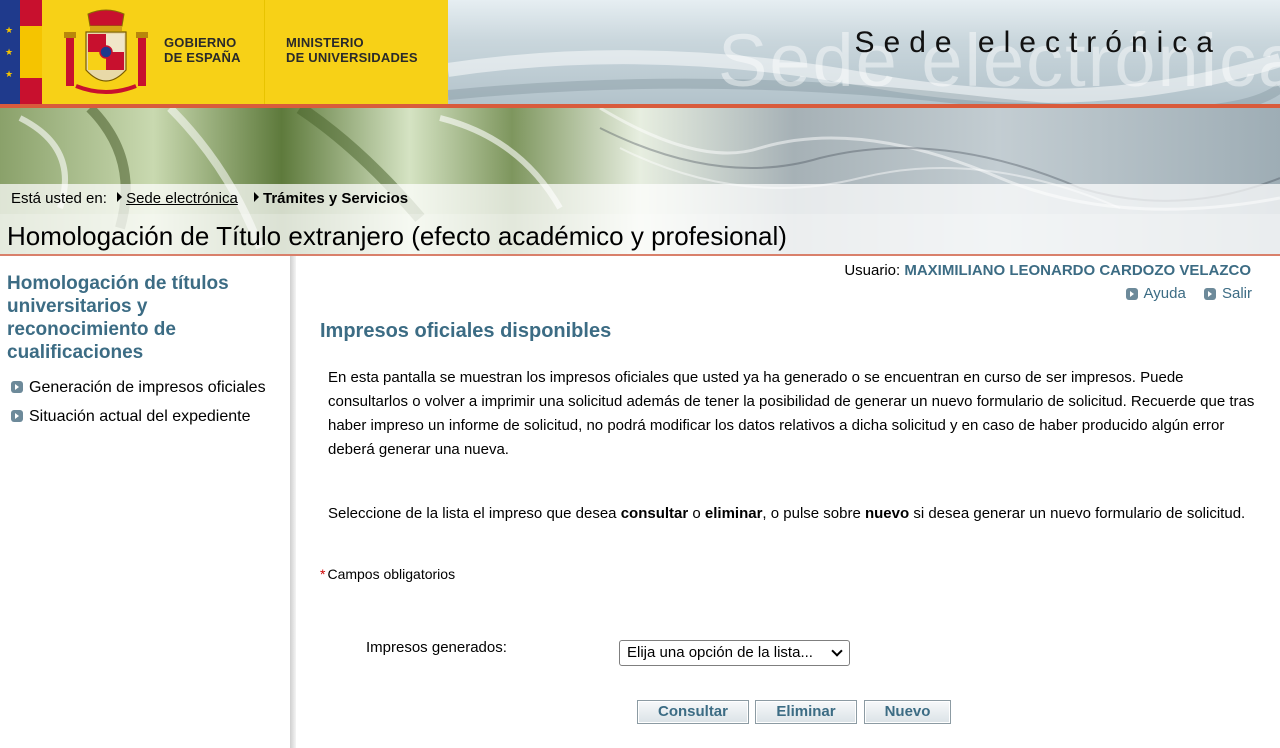 The height and width of the screenshot is (748, 1280). What do you see at coordinates (106, 51) in the screenshot?
I see `coat-of-arms-icon` at bounding box center [106, 51].